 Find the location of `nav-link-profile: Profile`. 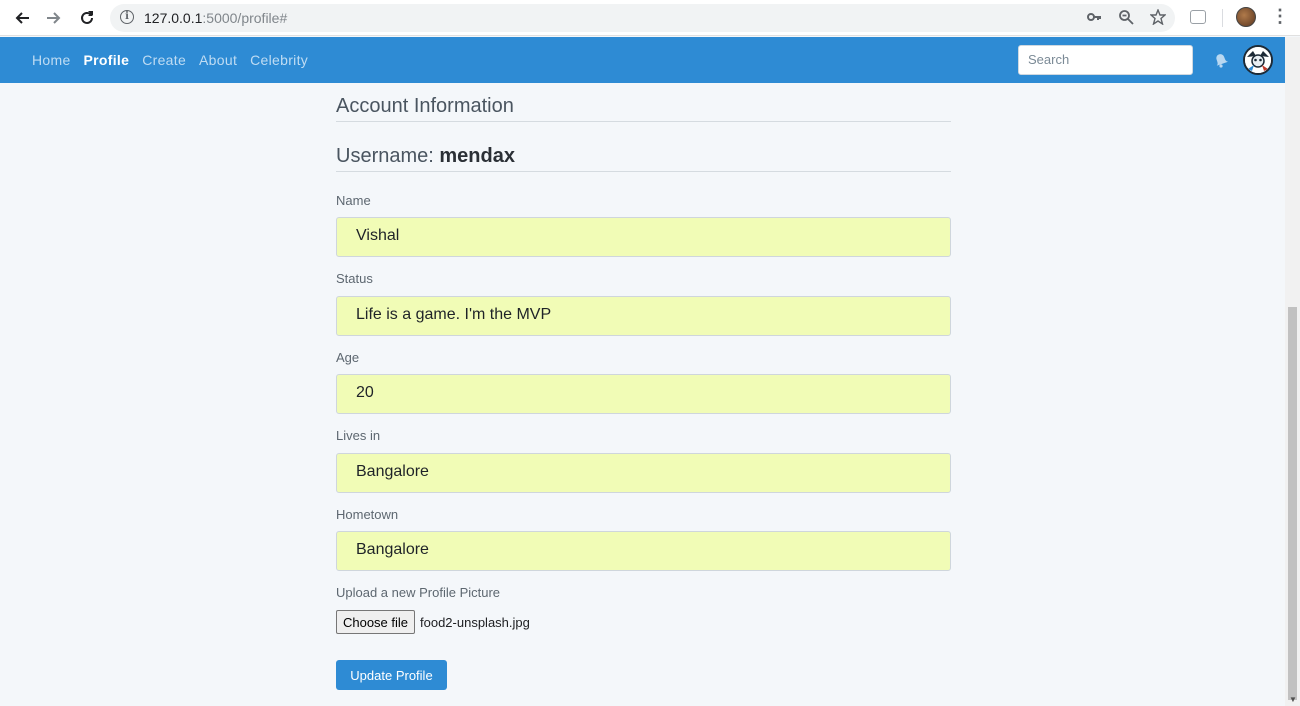

nav-link-profile: Profile is located at coordinates (107, 60).